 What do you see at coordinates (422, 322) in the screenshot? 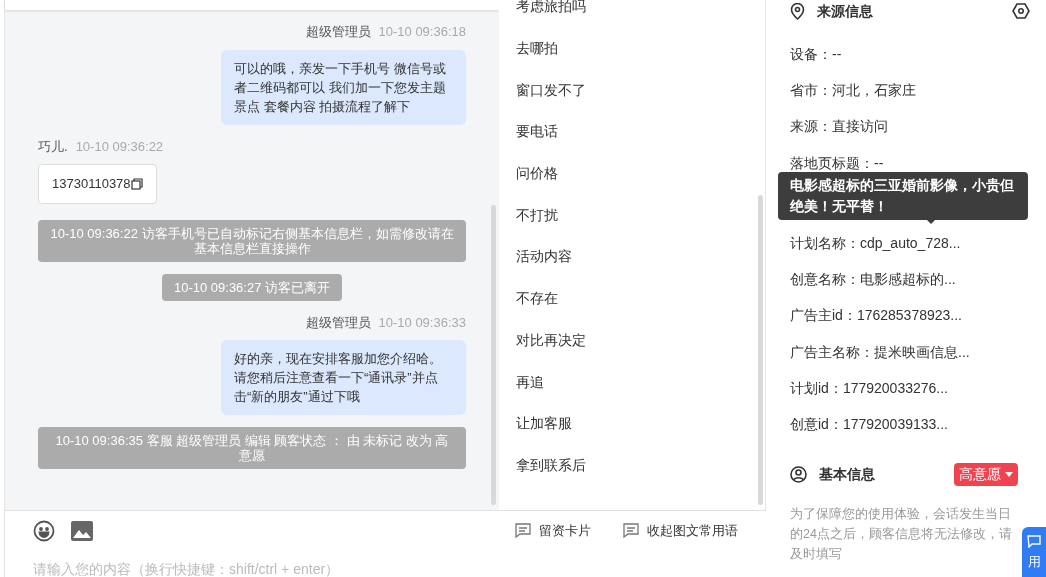
I see `message-time: 10-10 09:36:33` at bounding box center [422, 322].